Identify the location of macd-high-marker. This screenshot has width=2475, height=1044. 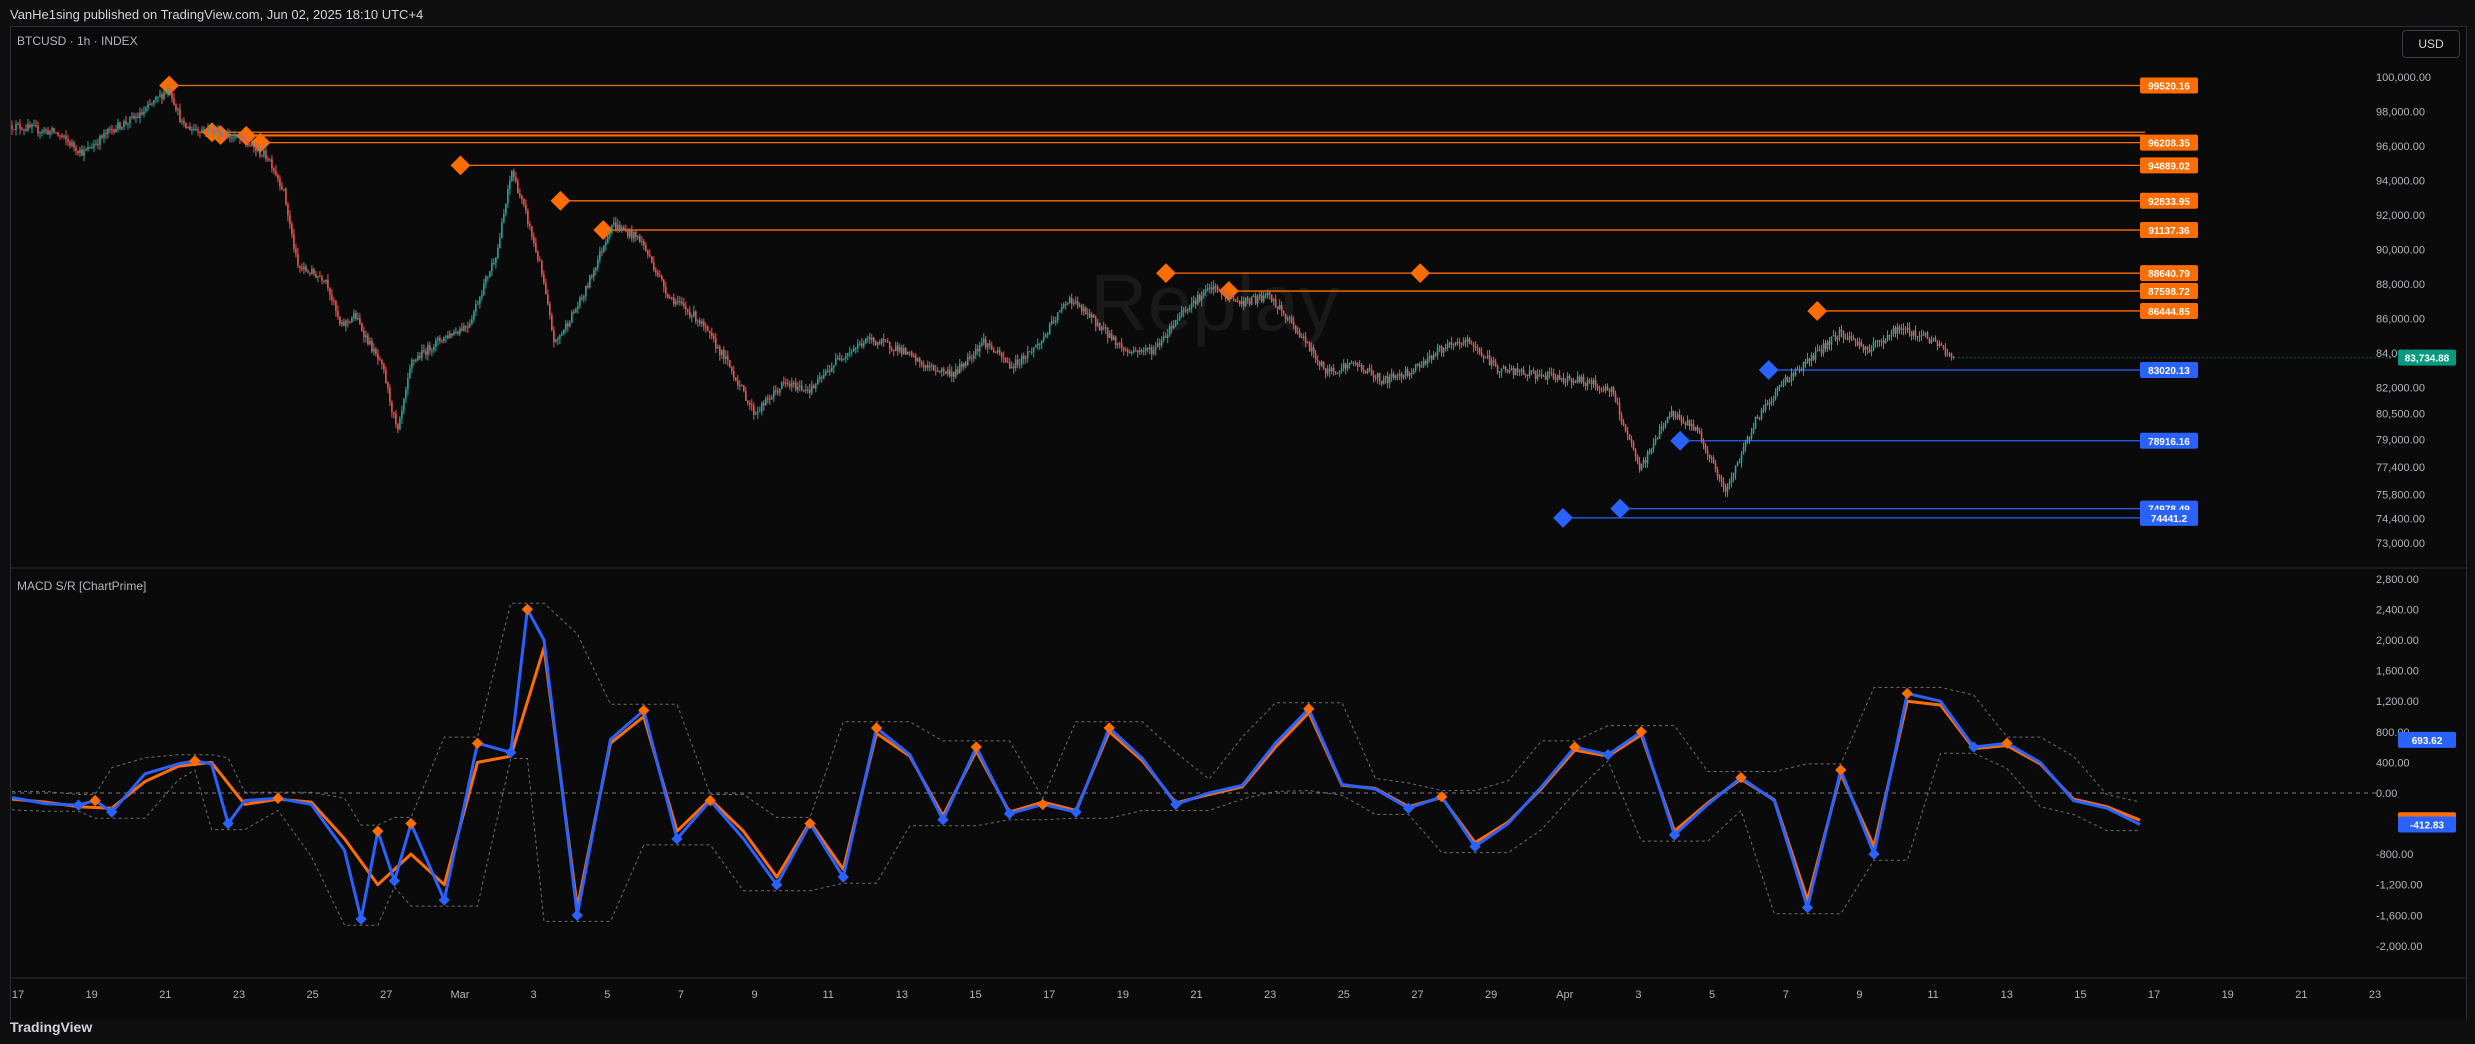
(976, 747).